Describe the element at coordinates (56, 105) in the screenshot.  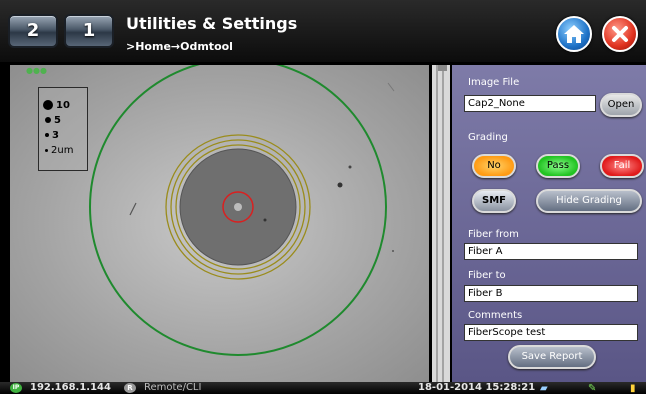
I see `scale-row-10: 10` at that location.